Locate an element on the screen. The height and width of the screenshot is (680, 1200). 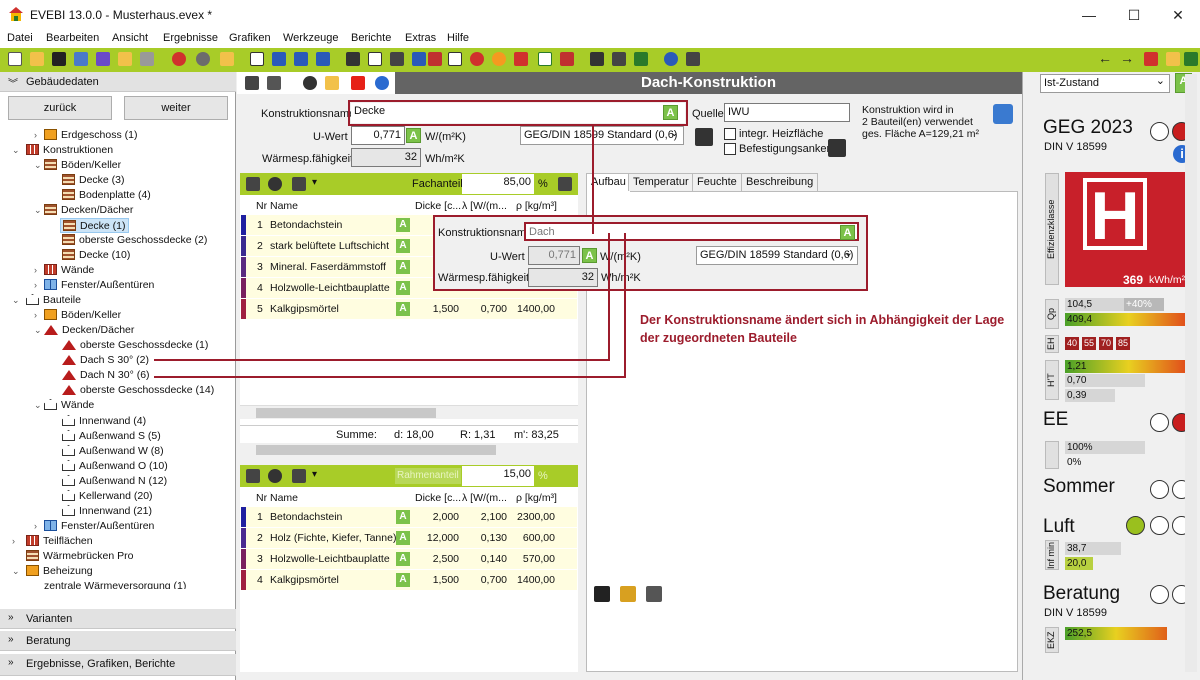
varianten-section: » Varianten is located at coordinates (118, 619).